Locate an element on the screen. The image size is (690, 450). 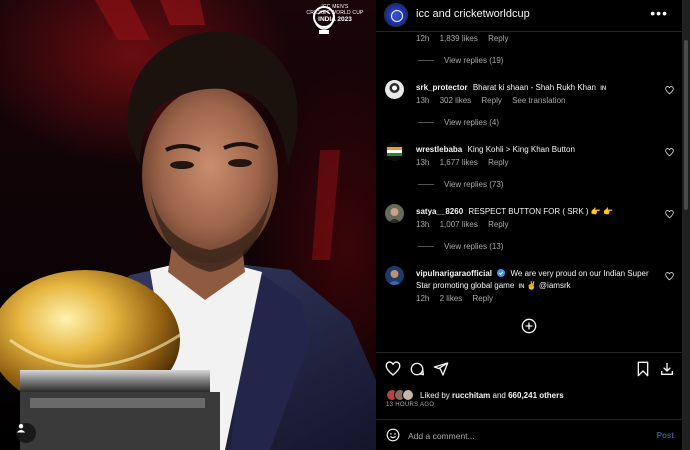
post-timestamp: 13 HOURS AGO is located at coordinates (410, 405).